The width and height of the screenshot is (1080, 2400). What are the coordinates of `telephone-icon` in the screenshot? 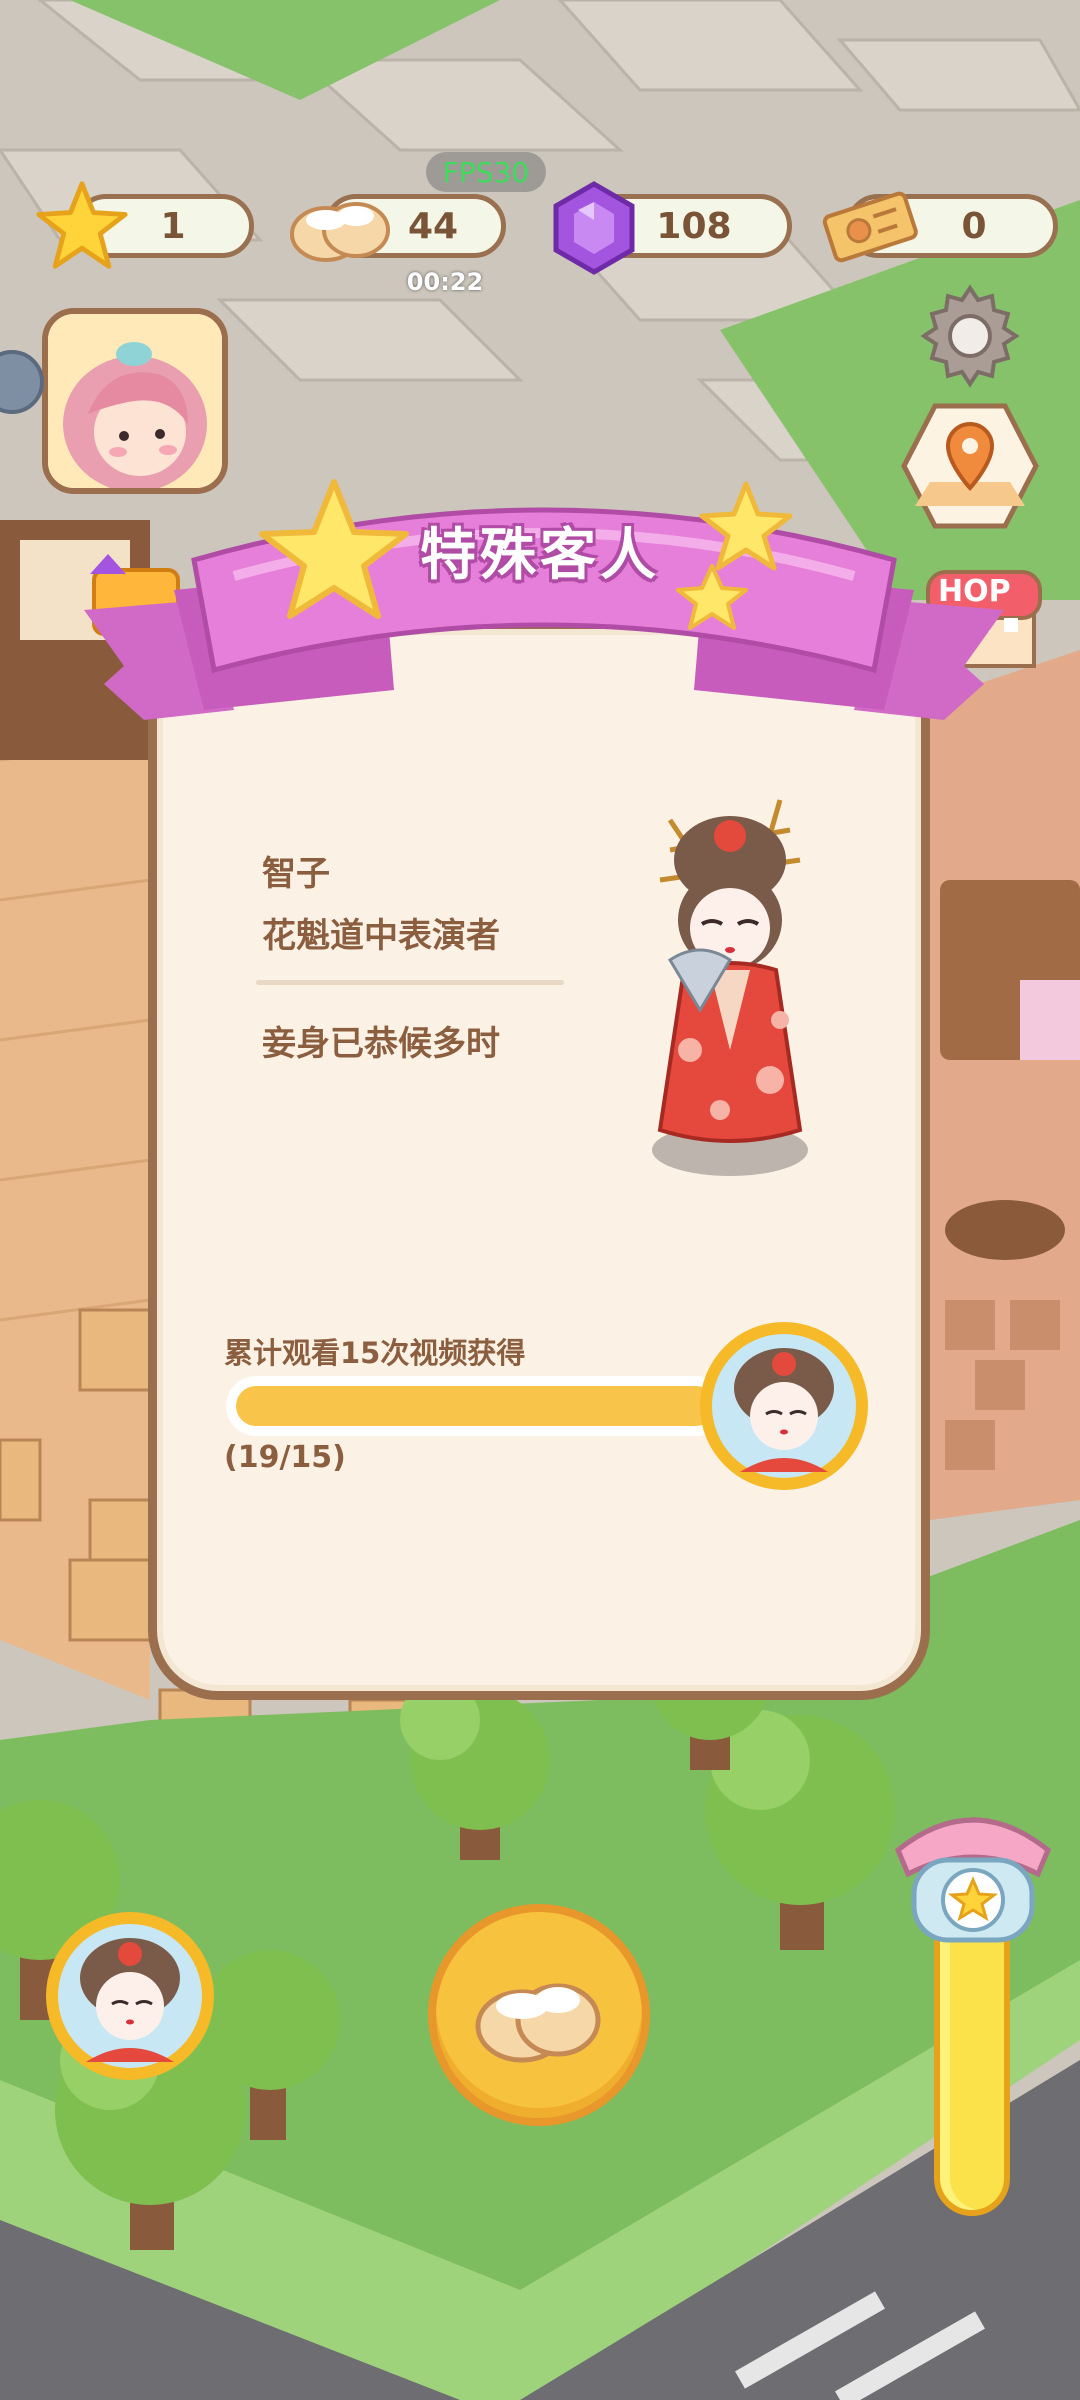 It's located at (973, 1880).